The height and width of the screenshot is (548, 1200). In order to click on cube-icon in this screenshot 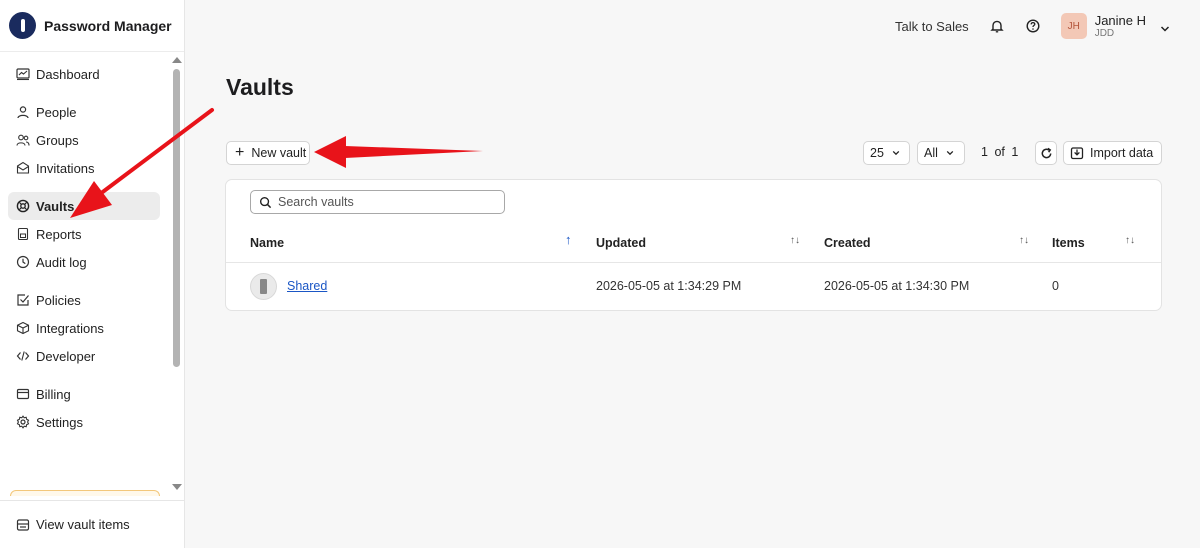, I will do `click(23, 328)`.